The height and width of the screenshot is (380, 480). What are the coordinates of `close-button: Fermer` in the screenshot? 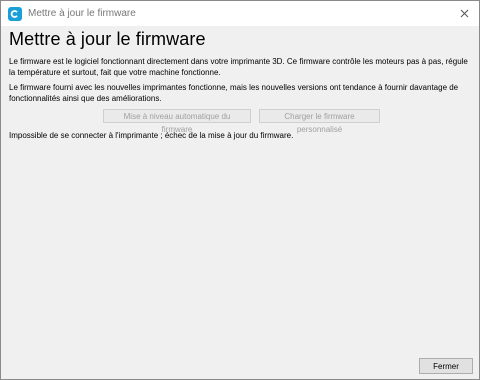 It's located at (446, 366).